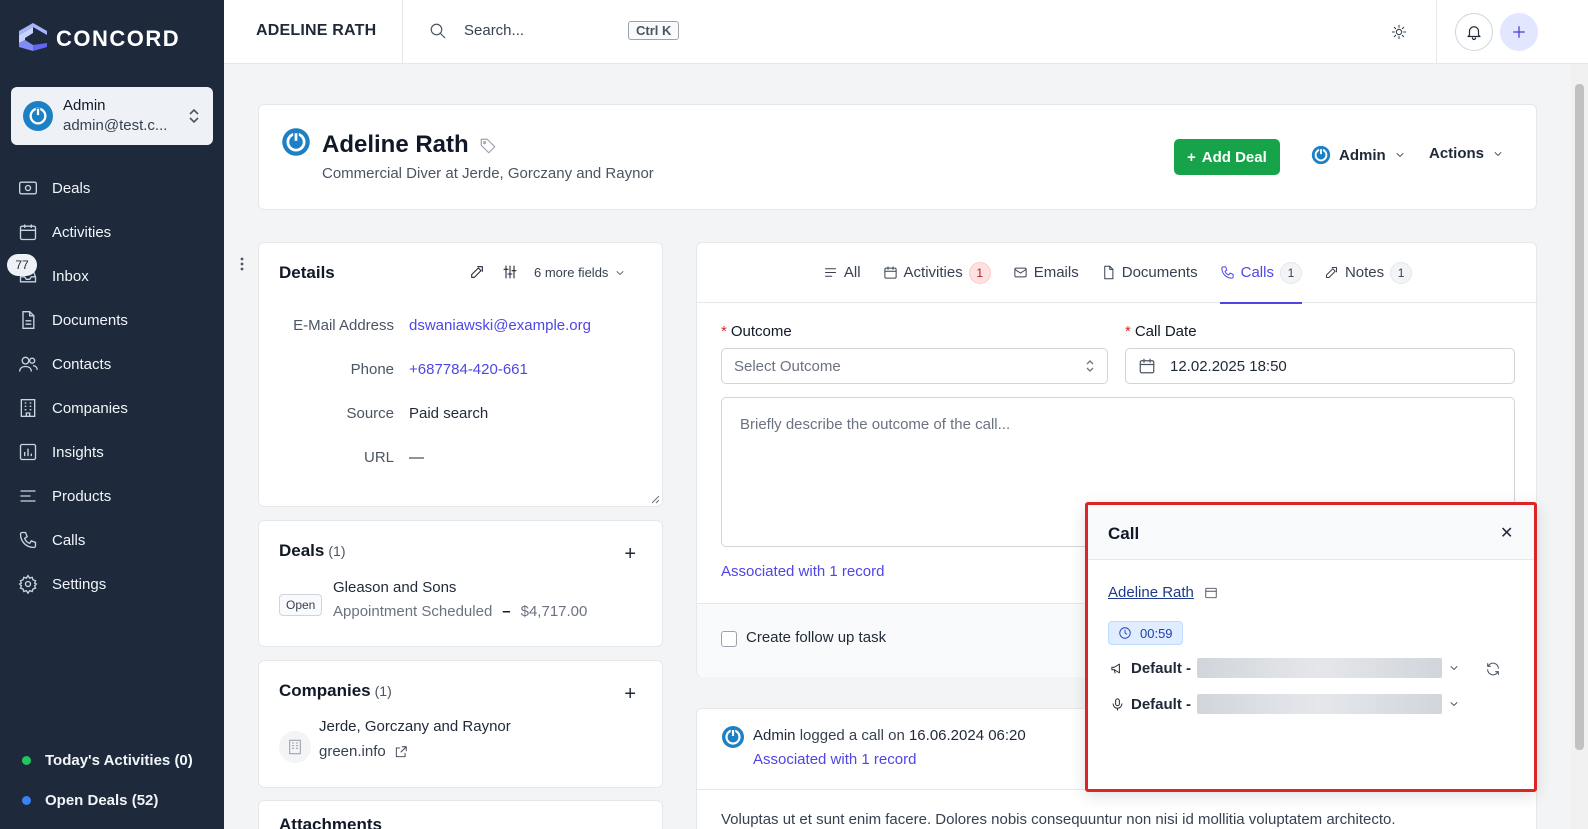  What do you see at coordinates (394, 587) in the screenshot?
I see `deal-name: Gleason and Sons` at bounding box center [394, 587].